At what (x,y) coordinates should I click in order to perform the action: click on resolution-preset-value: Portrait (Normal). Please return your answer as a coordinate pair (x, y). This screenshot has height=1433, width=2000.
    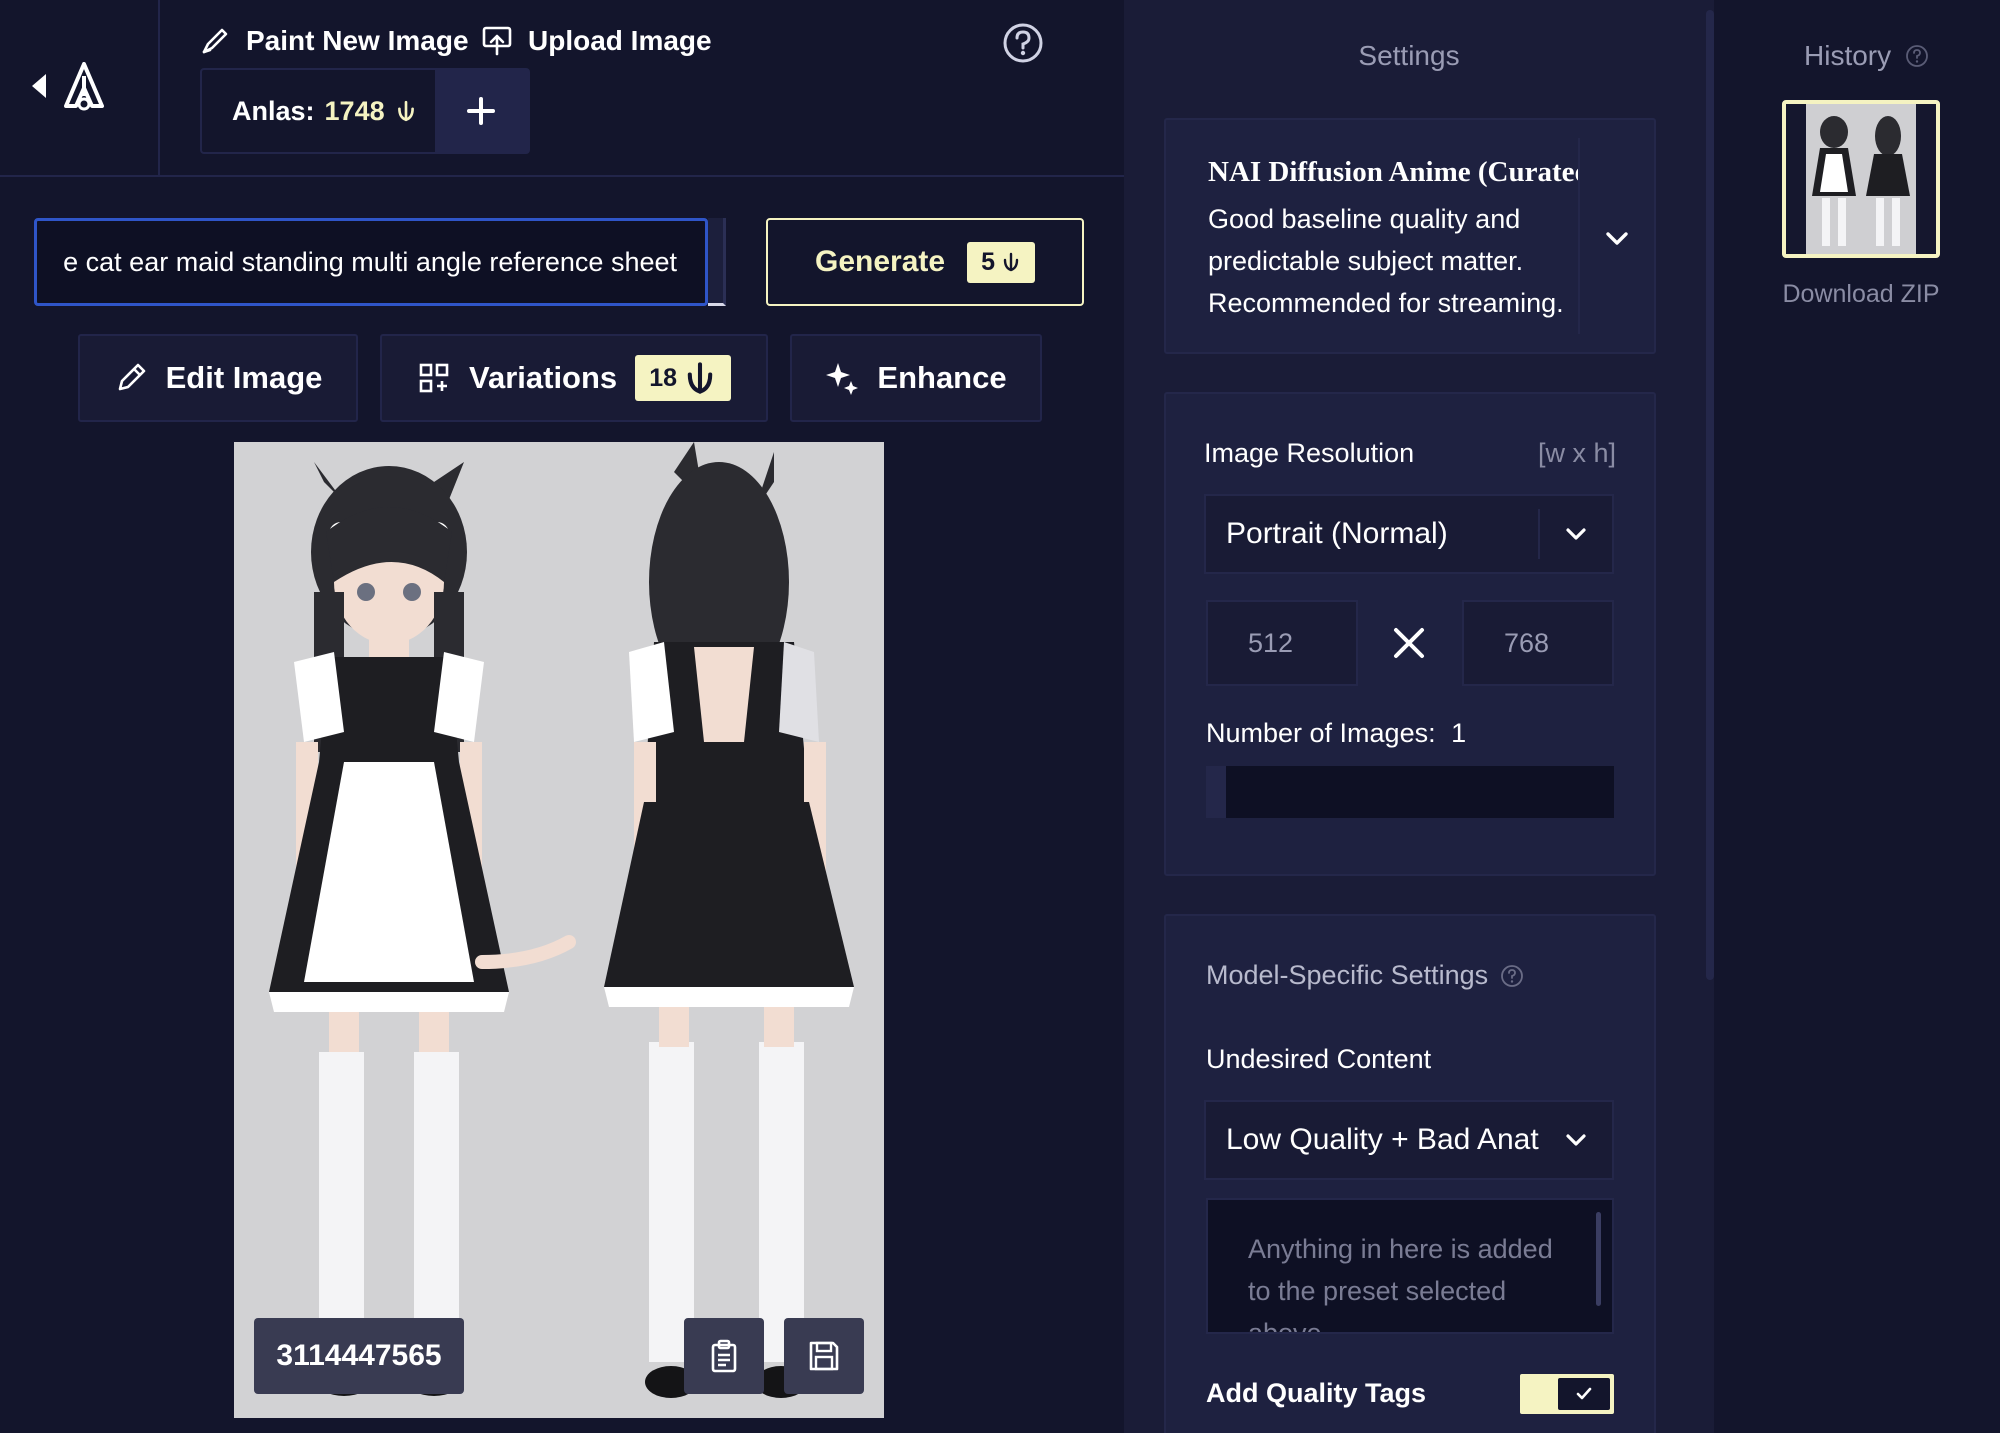
    Looking at the image, I should click on (1337, 533).